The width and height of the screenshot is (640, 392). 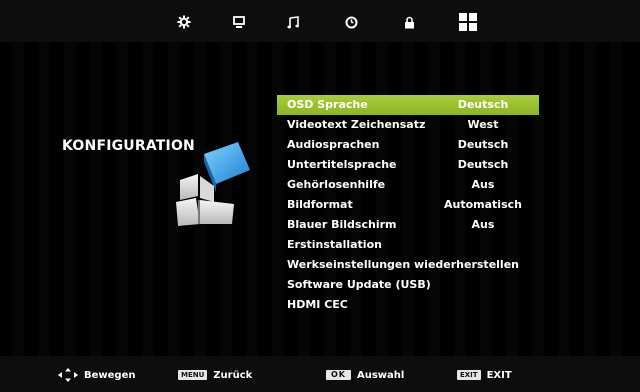 I want to click on grid-icon, so click(x=468, y=22).